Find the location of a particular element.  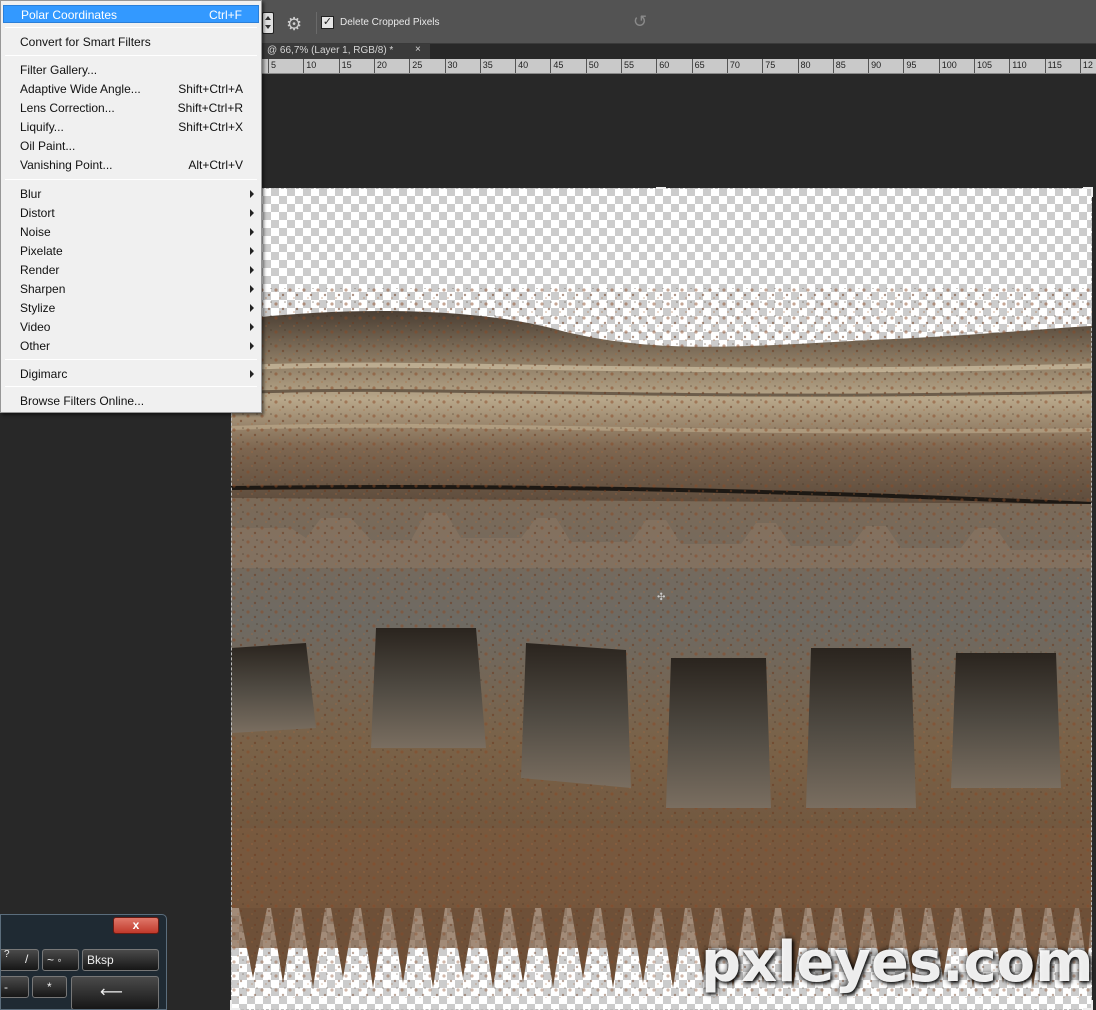

menu-item-vanishing-point: Vanishing Point... Alt+Ctrl+V is located at coordinates (131, 165).